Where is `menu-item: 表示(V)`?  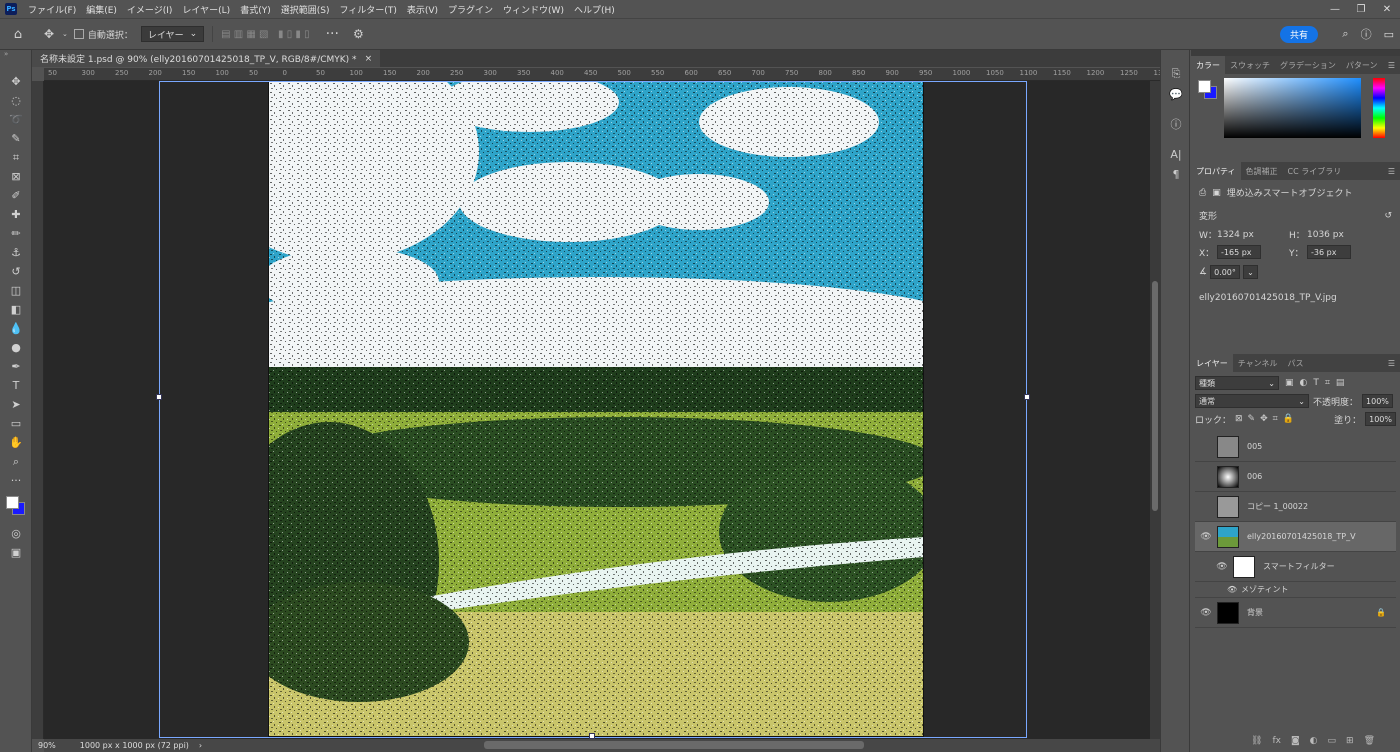 menu-item: 表示(V) is located at coordinates (422, 9).